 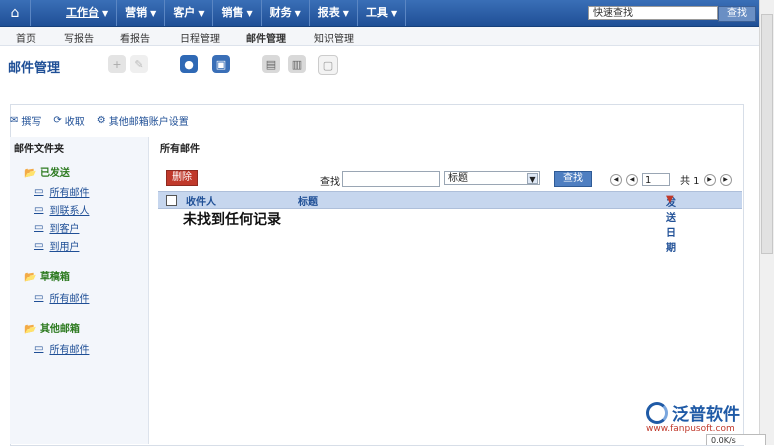 What do you see at coordinates (61, 209) in the screenshot?
I see `folder-sent-contacts: ▭ 到联系人` at bounding box center [61, 209].